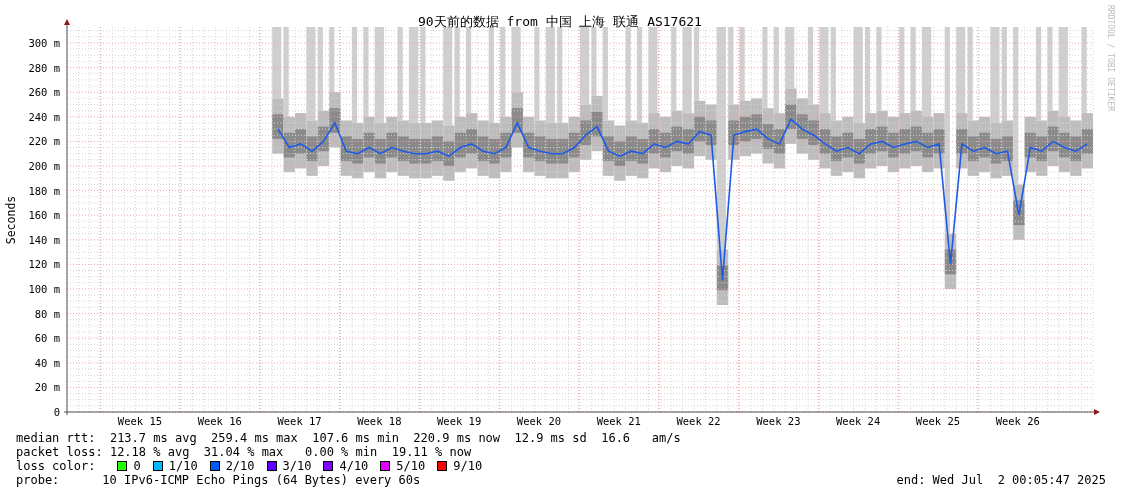 The width and height of the screenshot is (1121, 494). Describe the element at coordinates (858, 420) in the screenshot. I see `x-tick-label: Week 24` at that location.